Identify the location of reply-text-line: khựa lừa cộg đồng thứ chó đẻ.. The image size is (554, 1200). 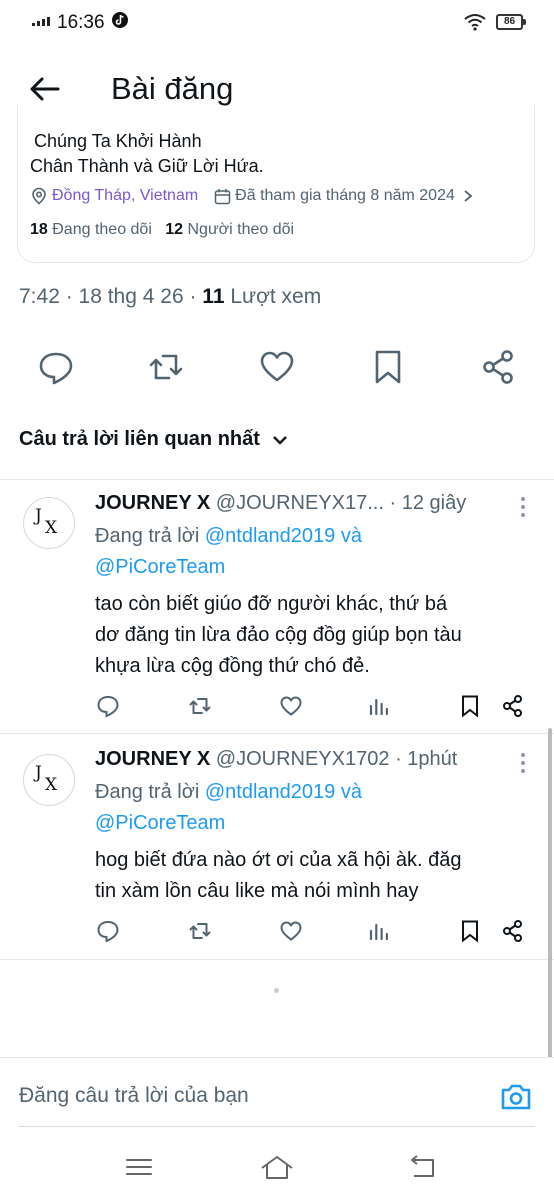
(232, 666).